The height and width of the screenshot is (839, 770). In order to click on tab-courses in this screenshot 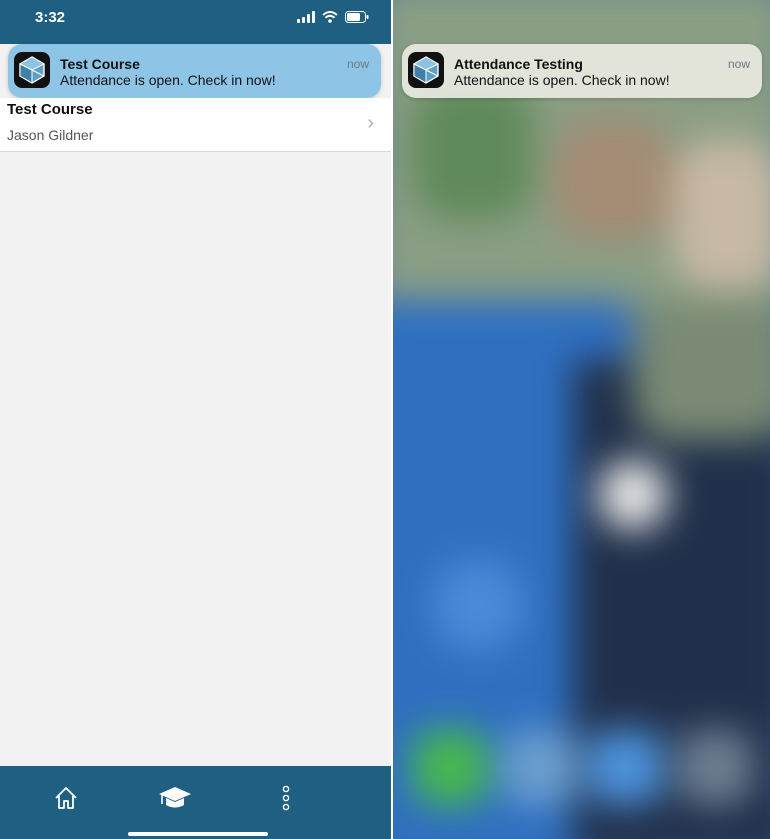, I will do `click(175, 798)`.